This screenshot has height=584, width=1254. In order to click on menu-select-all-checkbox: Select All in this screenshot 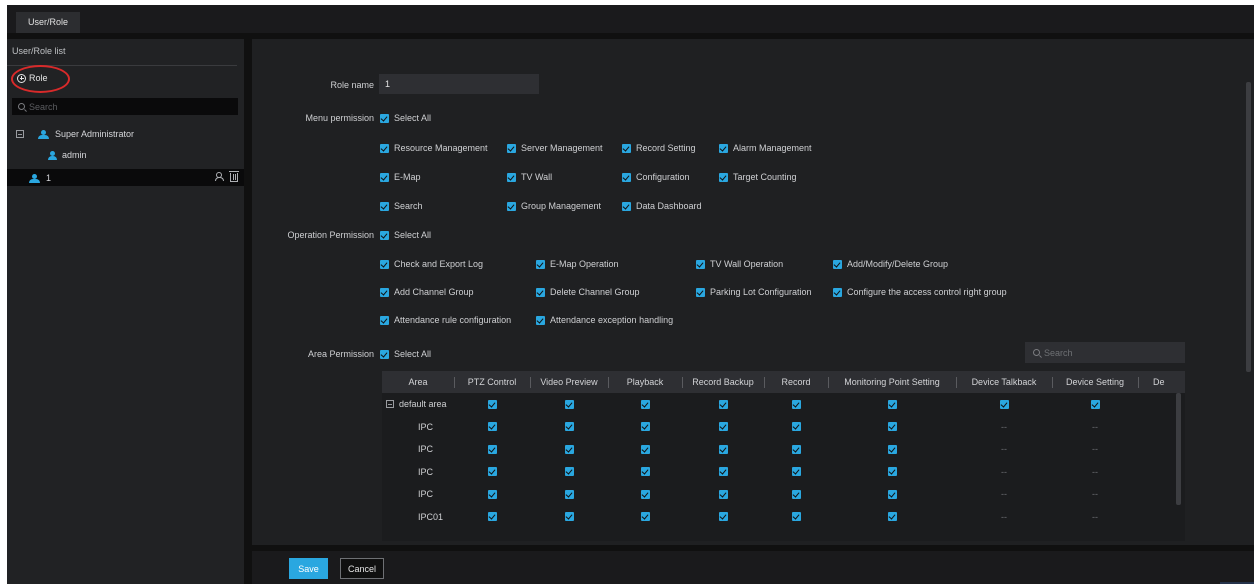, I will do `click(405, 118)`.